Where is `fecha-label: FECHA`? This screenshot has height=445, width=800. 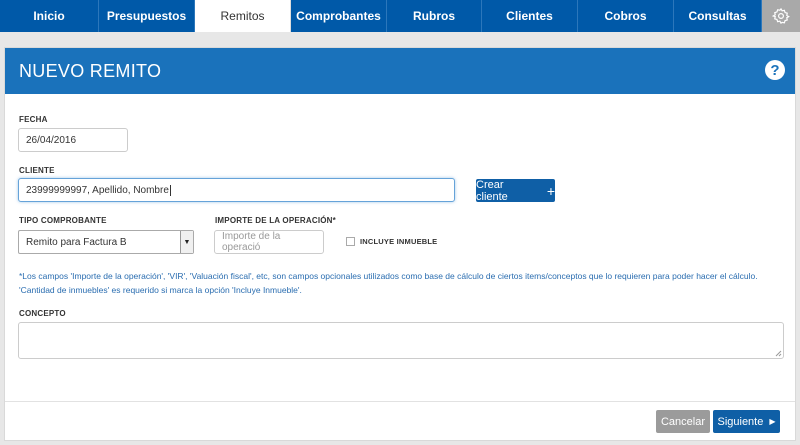 fecha-label: FECHA is located at coordinates (33, 119).